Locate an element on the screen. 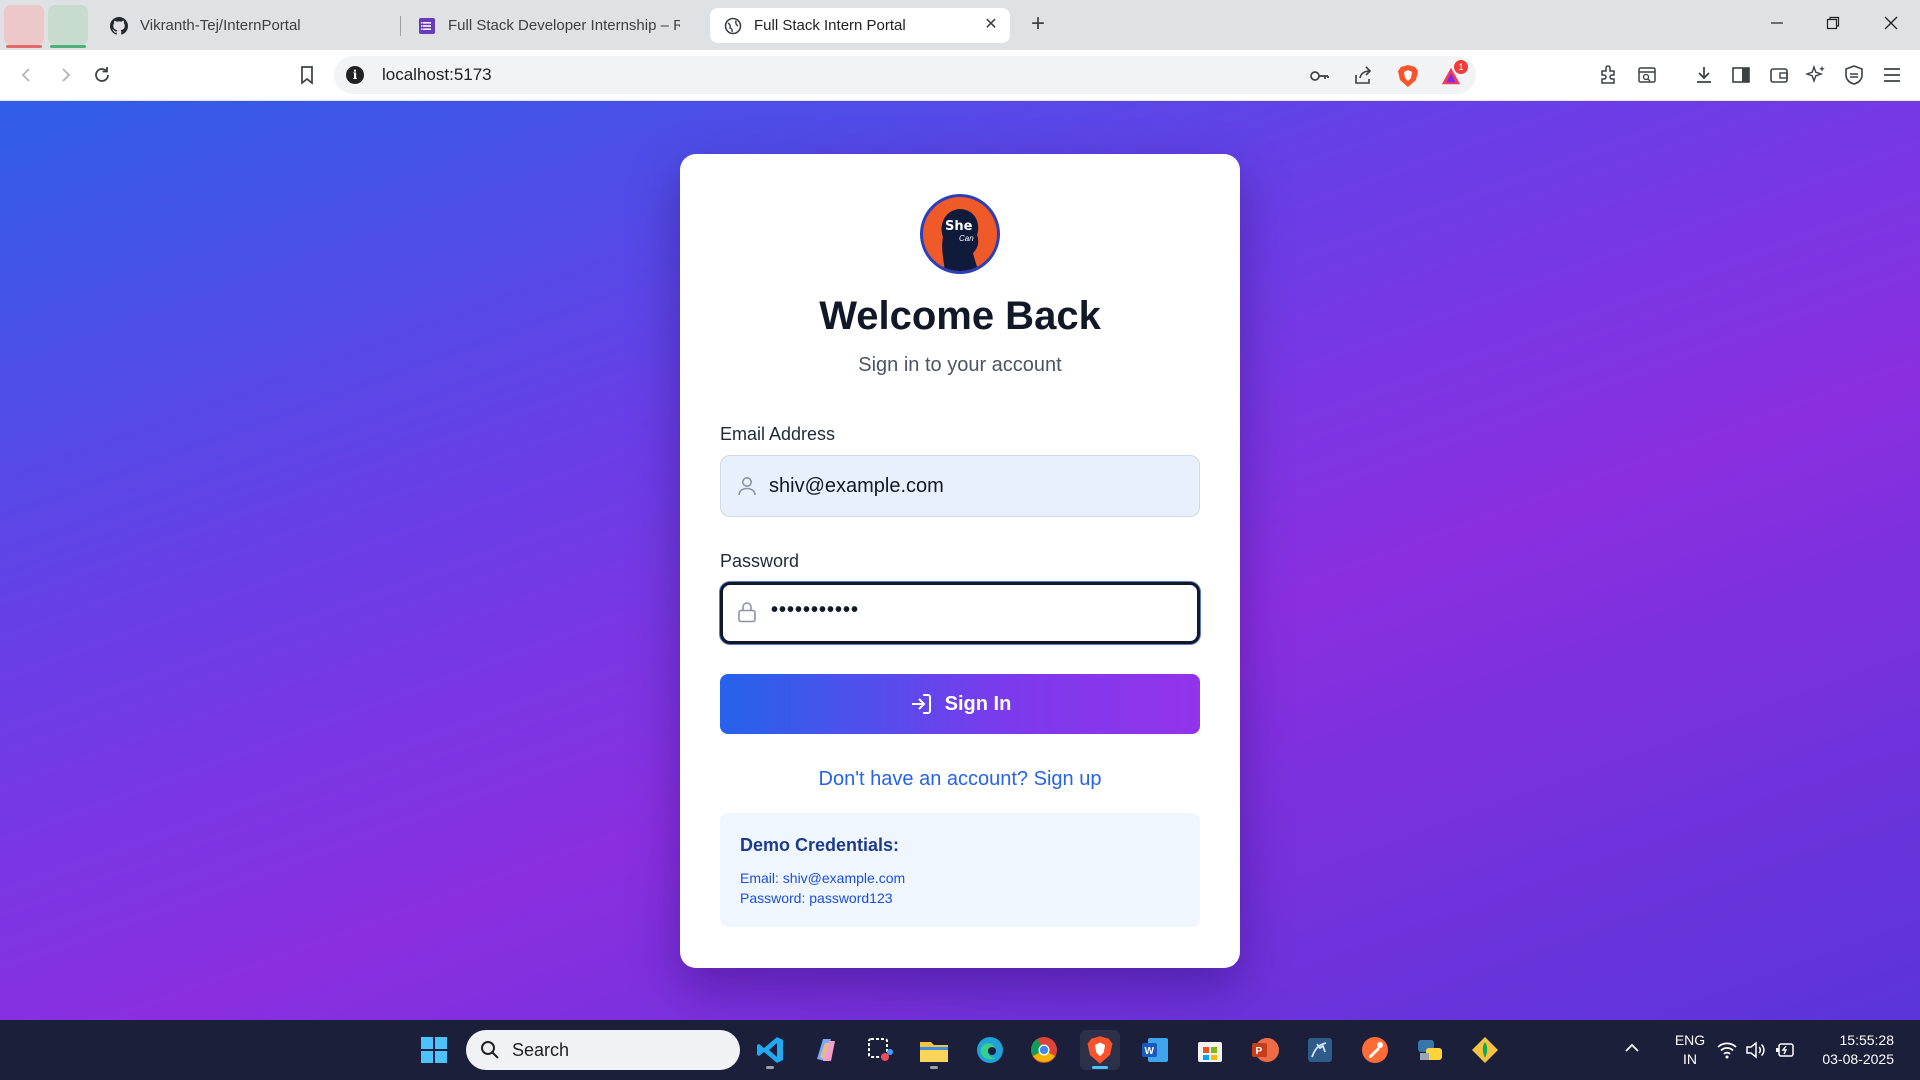  page-title: Welcome Back is located at coordinates (960, 316).